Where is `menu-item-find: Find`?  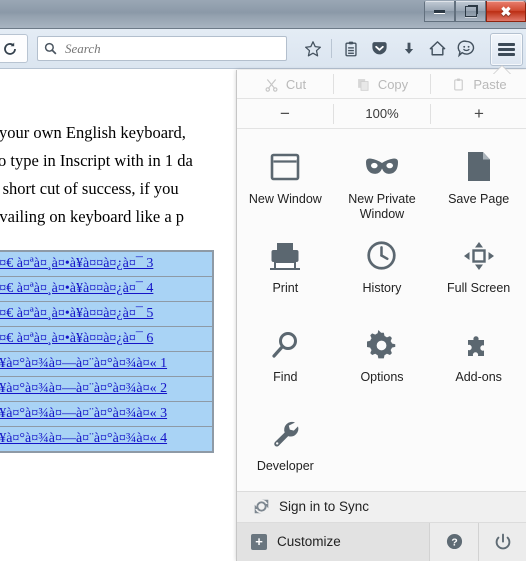 menu-item-find: Find is located at coordinates (285, 357).